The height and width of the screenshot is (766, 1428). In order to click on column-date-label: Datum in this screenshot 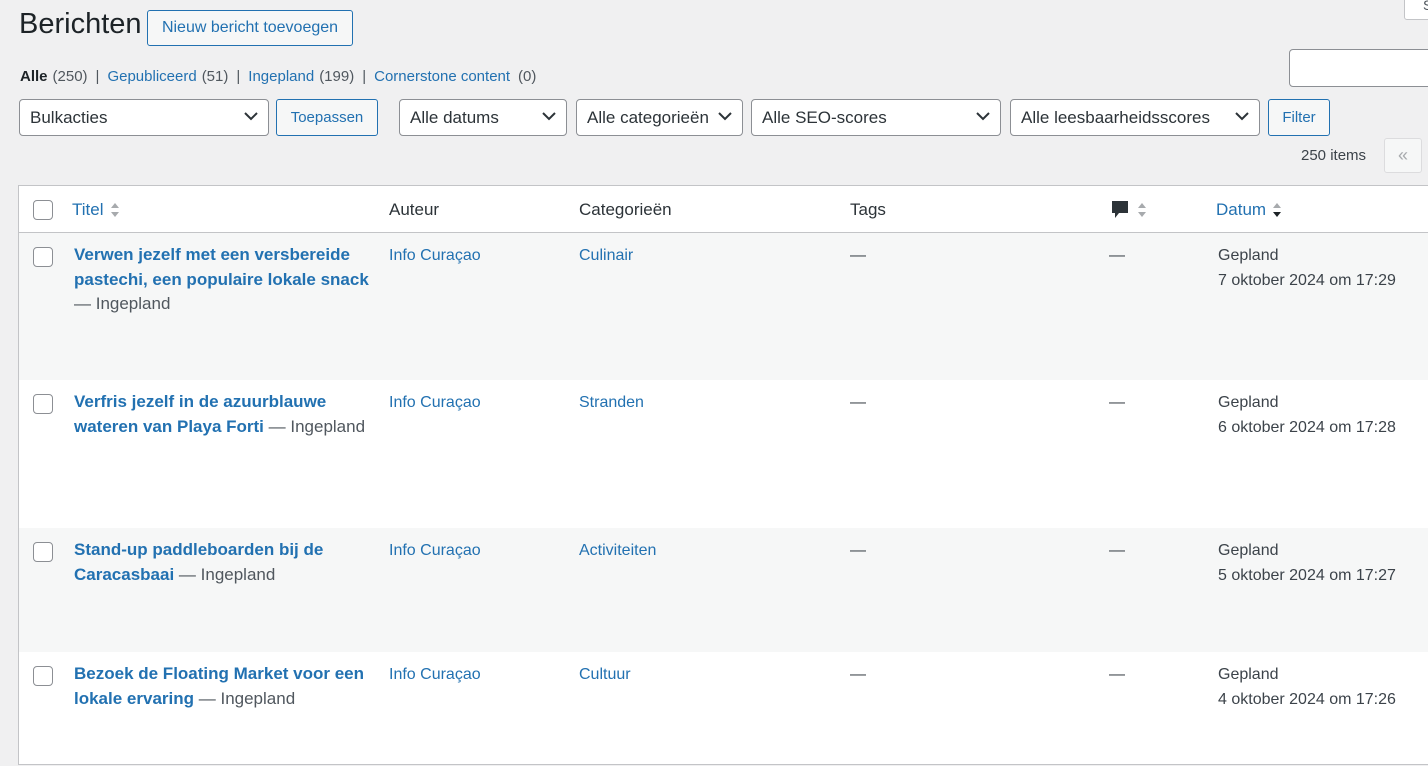, I will do `click(1241, 209)`.